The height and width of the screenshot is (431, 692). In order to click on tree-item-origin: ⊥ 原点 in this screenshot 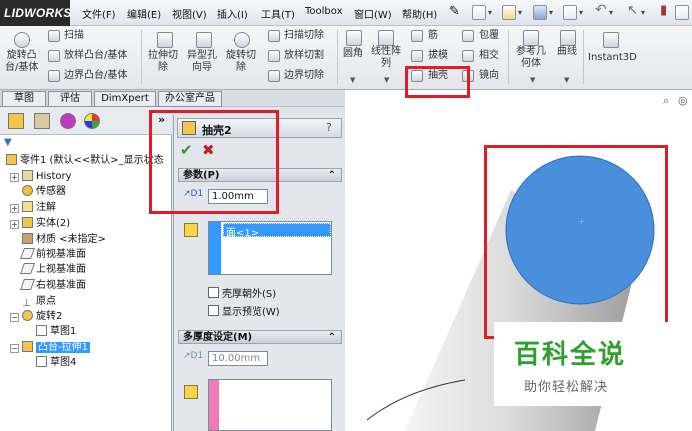, I will do `click(39, 302)`.